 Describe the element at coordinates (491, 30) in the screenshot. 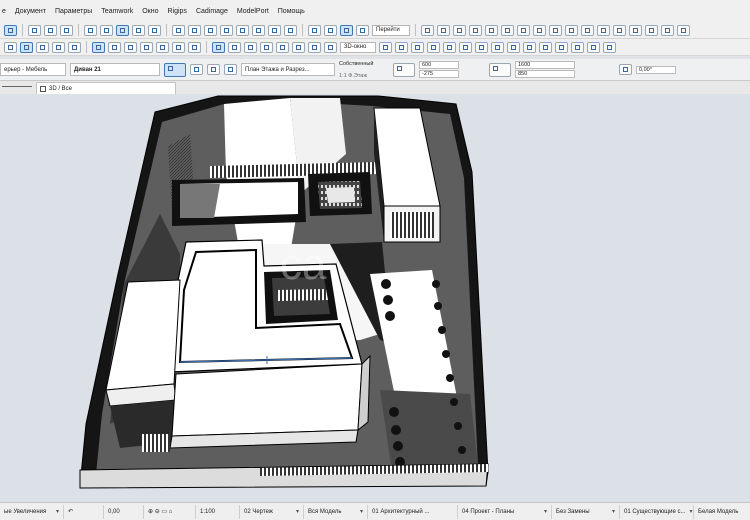

I see `roof-icon` at that location.